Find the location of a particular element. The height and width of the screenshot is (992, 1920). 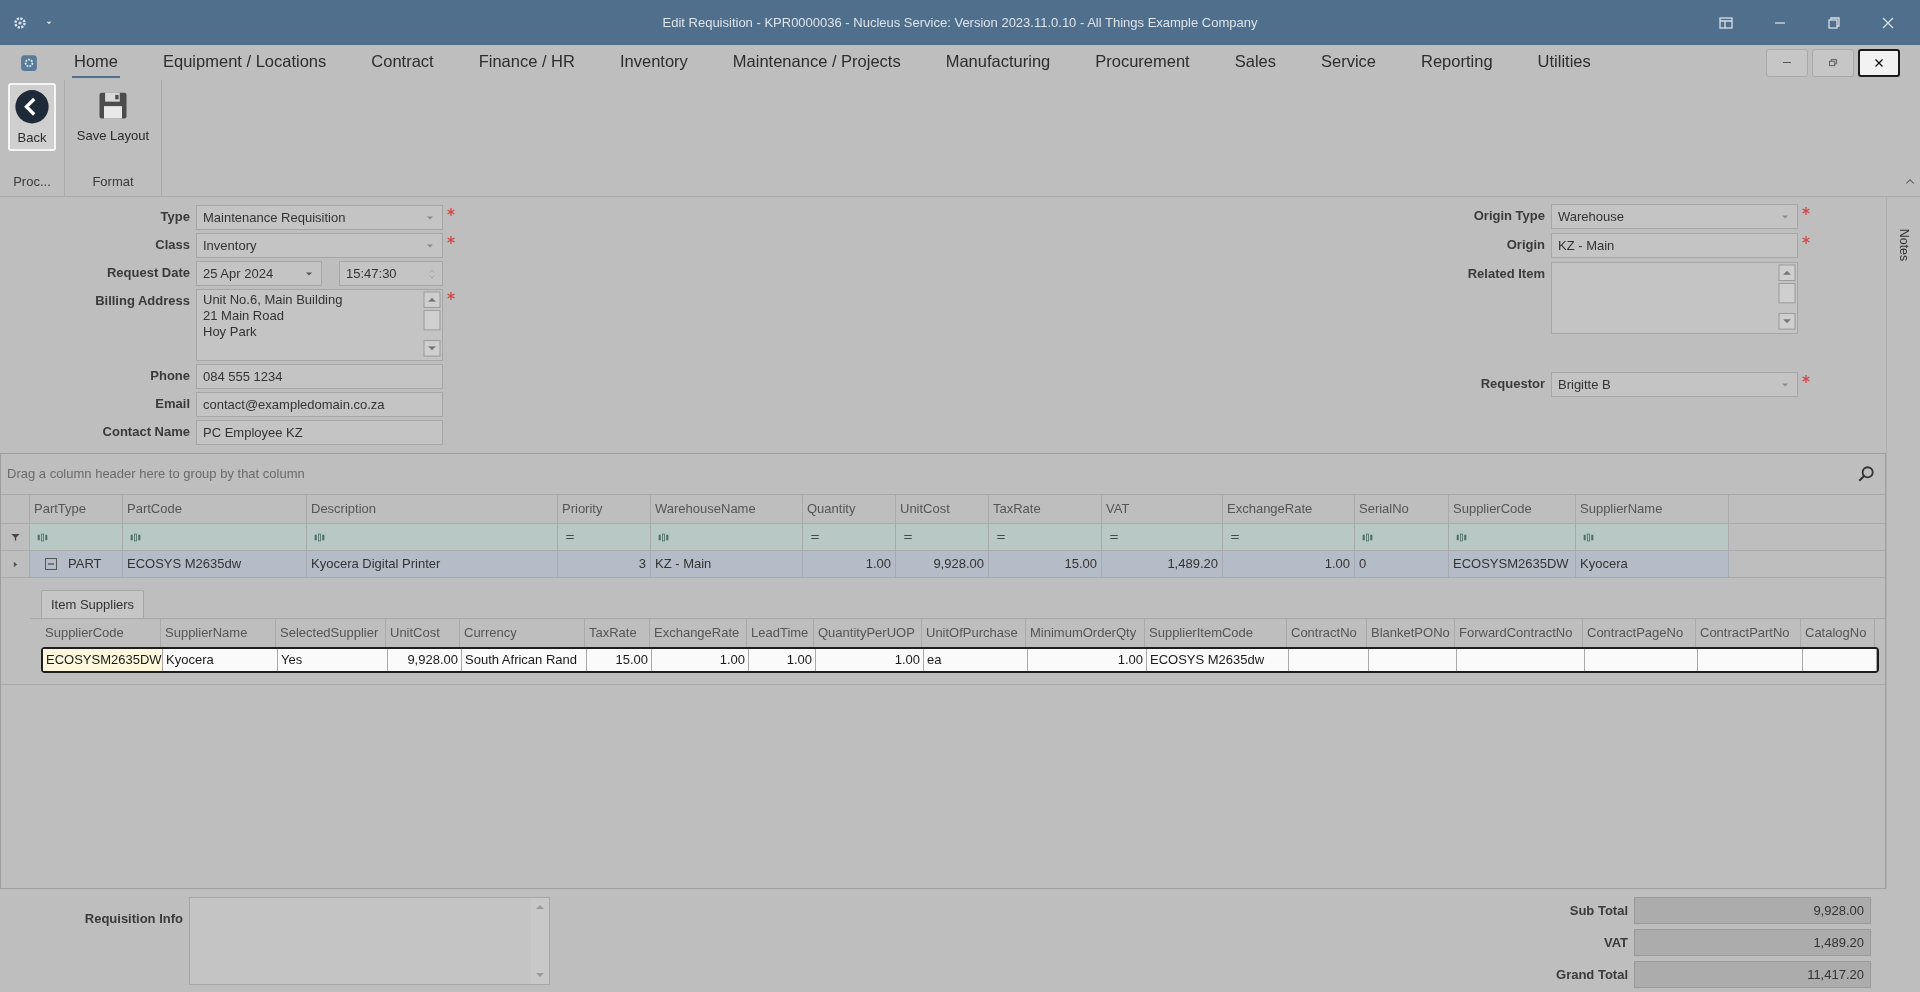

time-field: 15:47:30 is located at coordinates (391, 273).